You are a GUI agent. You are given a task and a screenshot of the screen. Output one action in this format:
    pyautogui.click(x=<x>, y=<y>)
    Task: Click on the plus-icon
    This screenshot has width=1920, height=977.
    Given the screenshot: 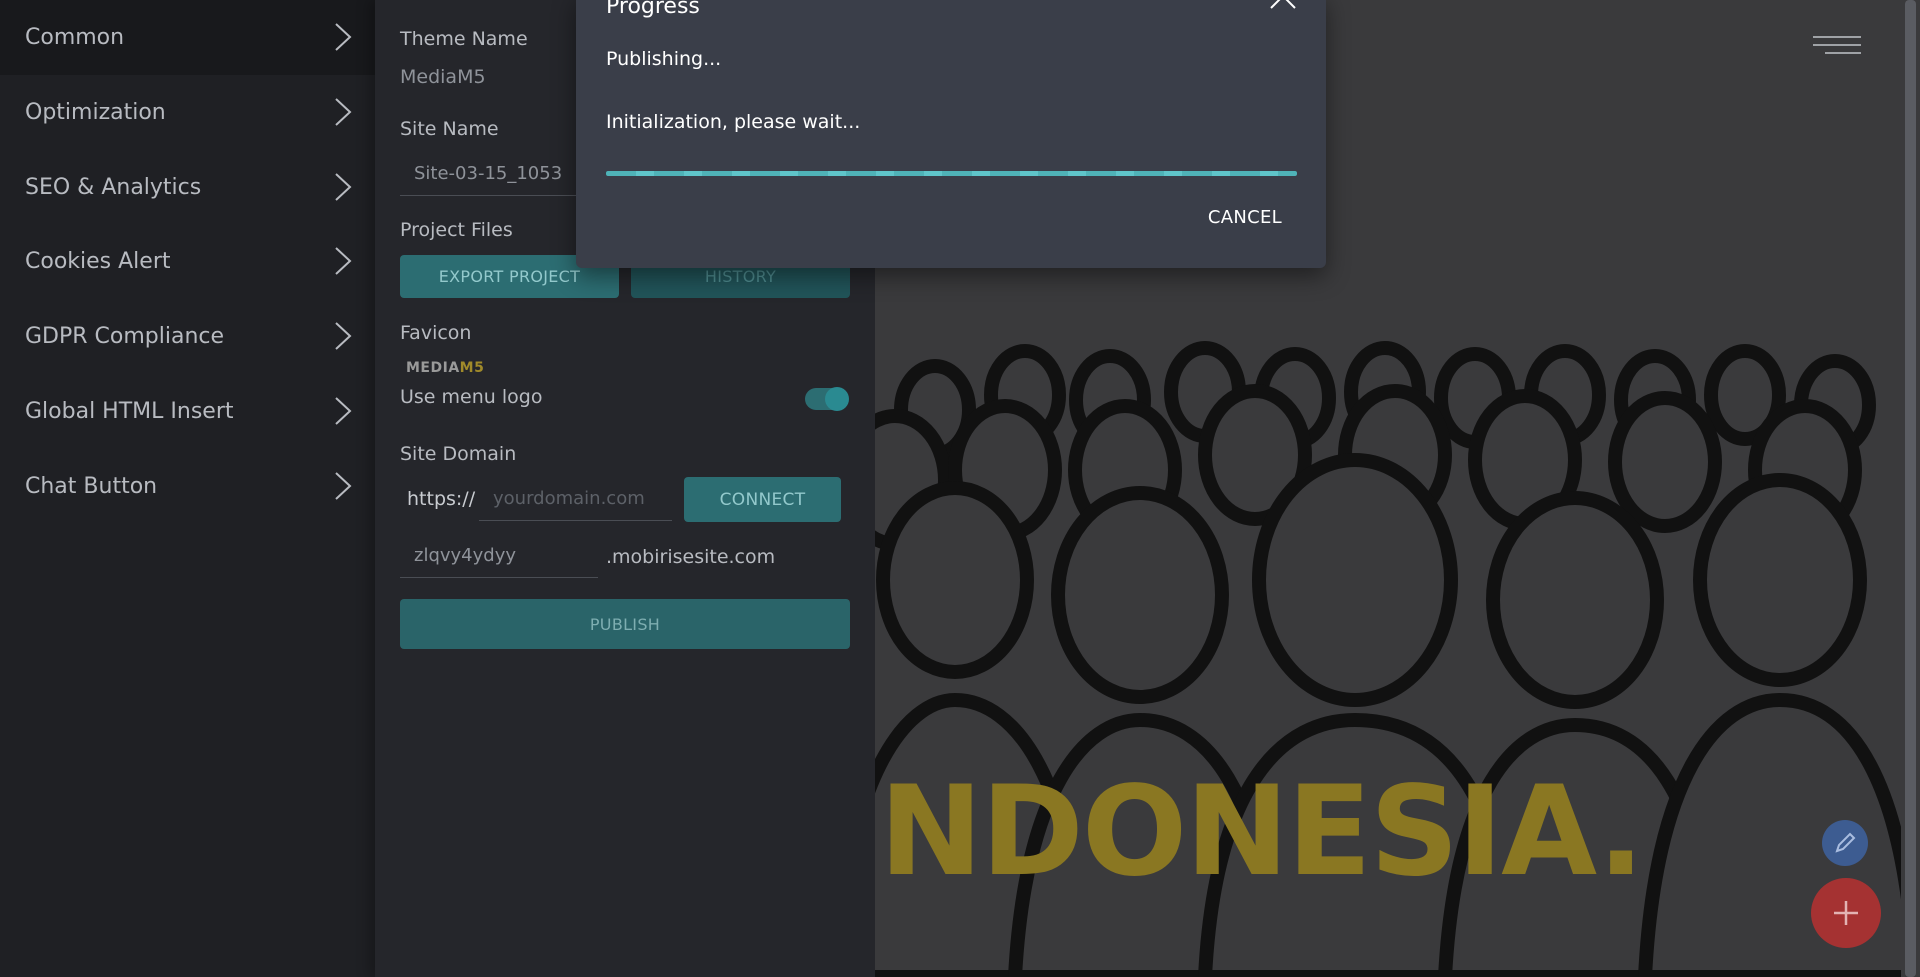 What is the action you would take?
    pyautogui.click(x=1846, y=913)
    